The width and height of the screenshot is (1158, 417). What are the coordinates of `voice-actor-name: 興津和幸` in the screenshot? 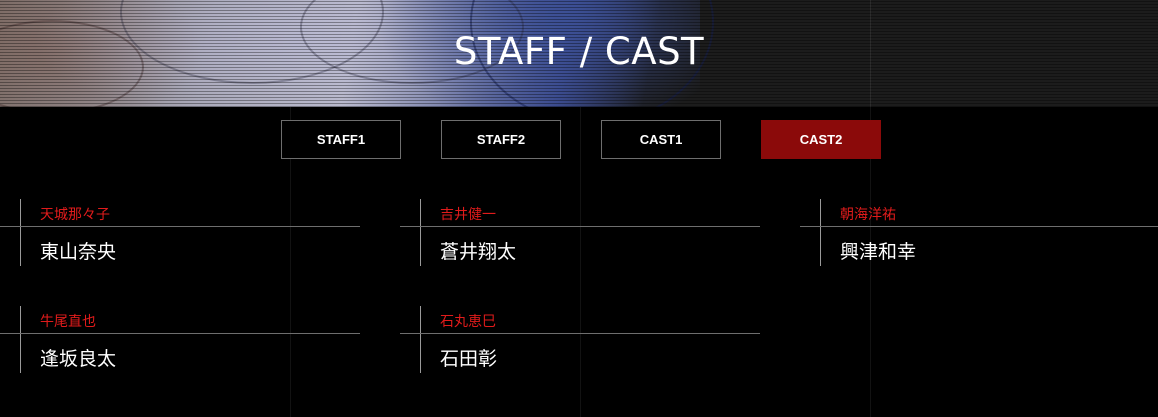 It's located at (878, 252).